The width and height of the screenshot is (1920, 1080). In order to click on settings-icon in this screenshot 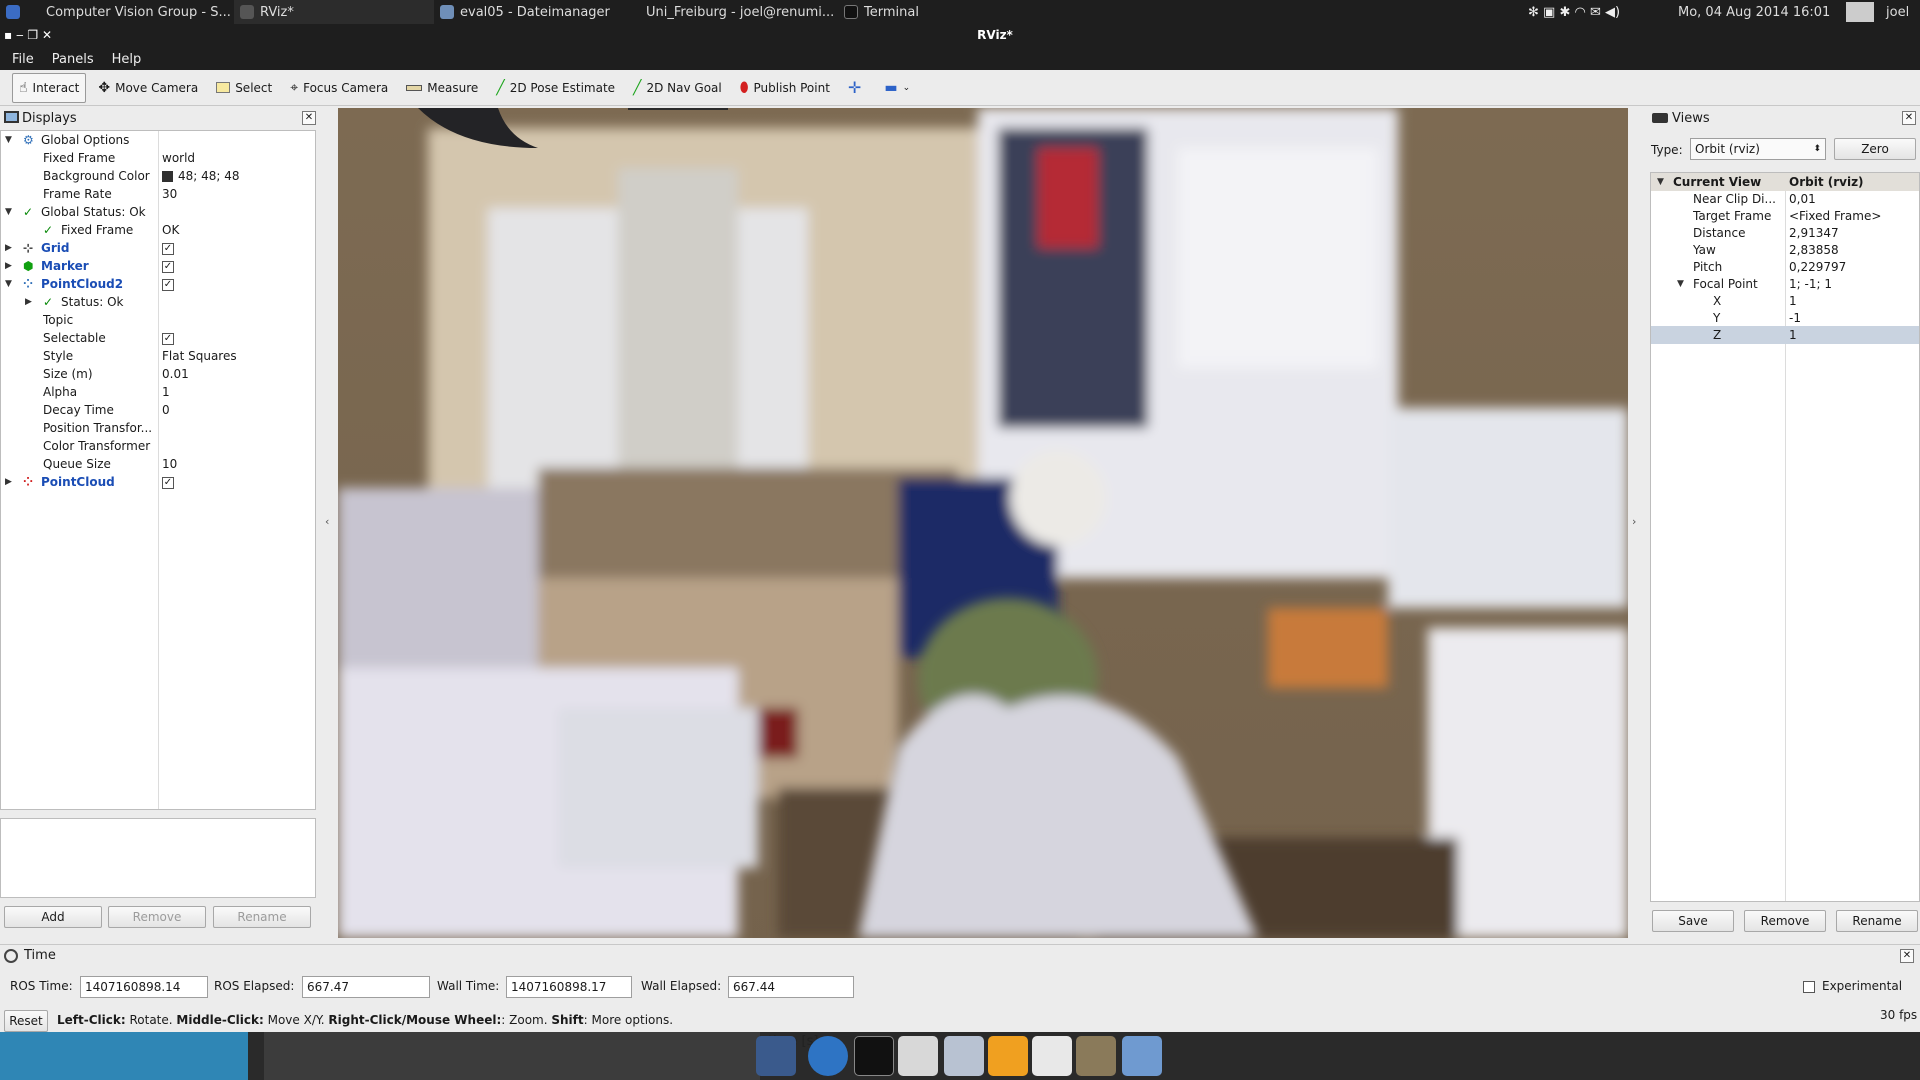, I will do `click(1008, 1056)`.